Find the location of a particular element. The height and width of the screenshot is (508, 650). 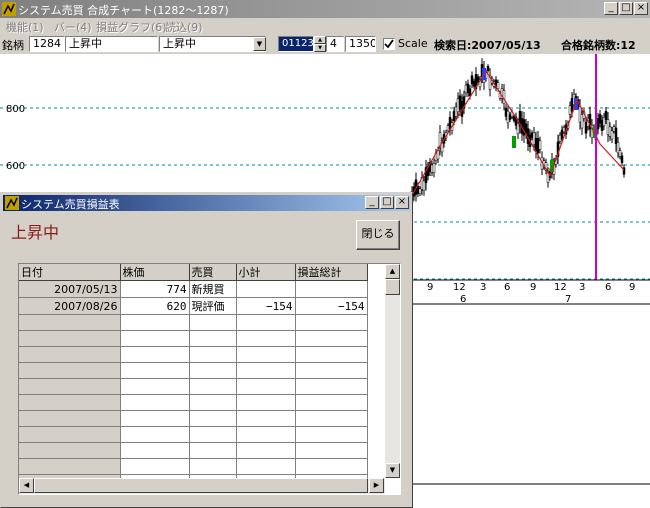

menu-load: 読込(9) is located at coordinates (184, 27).